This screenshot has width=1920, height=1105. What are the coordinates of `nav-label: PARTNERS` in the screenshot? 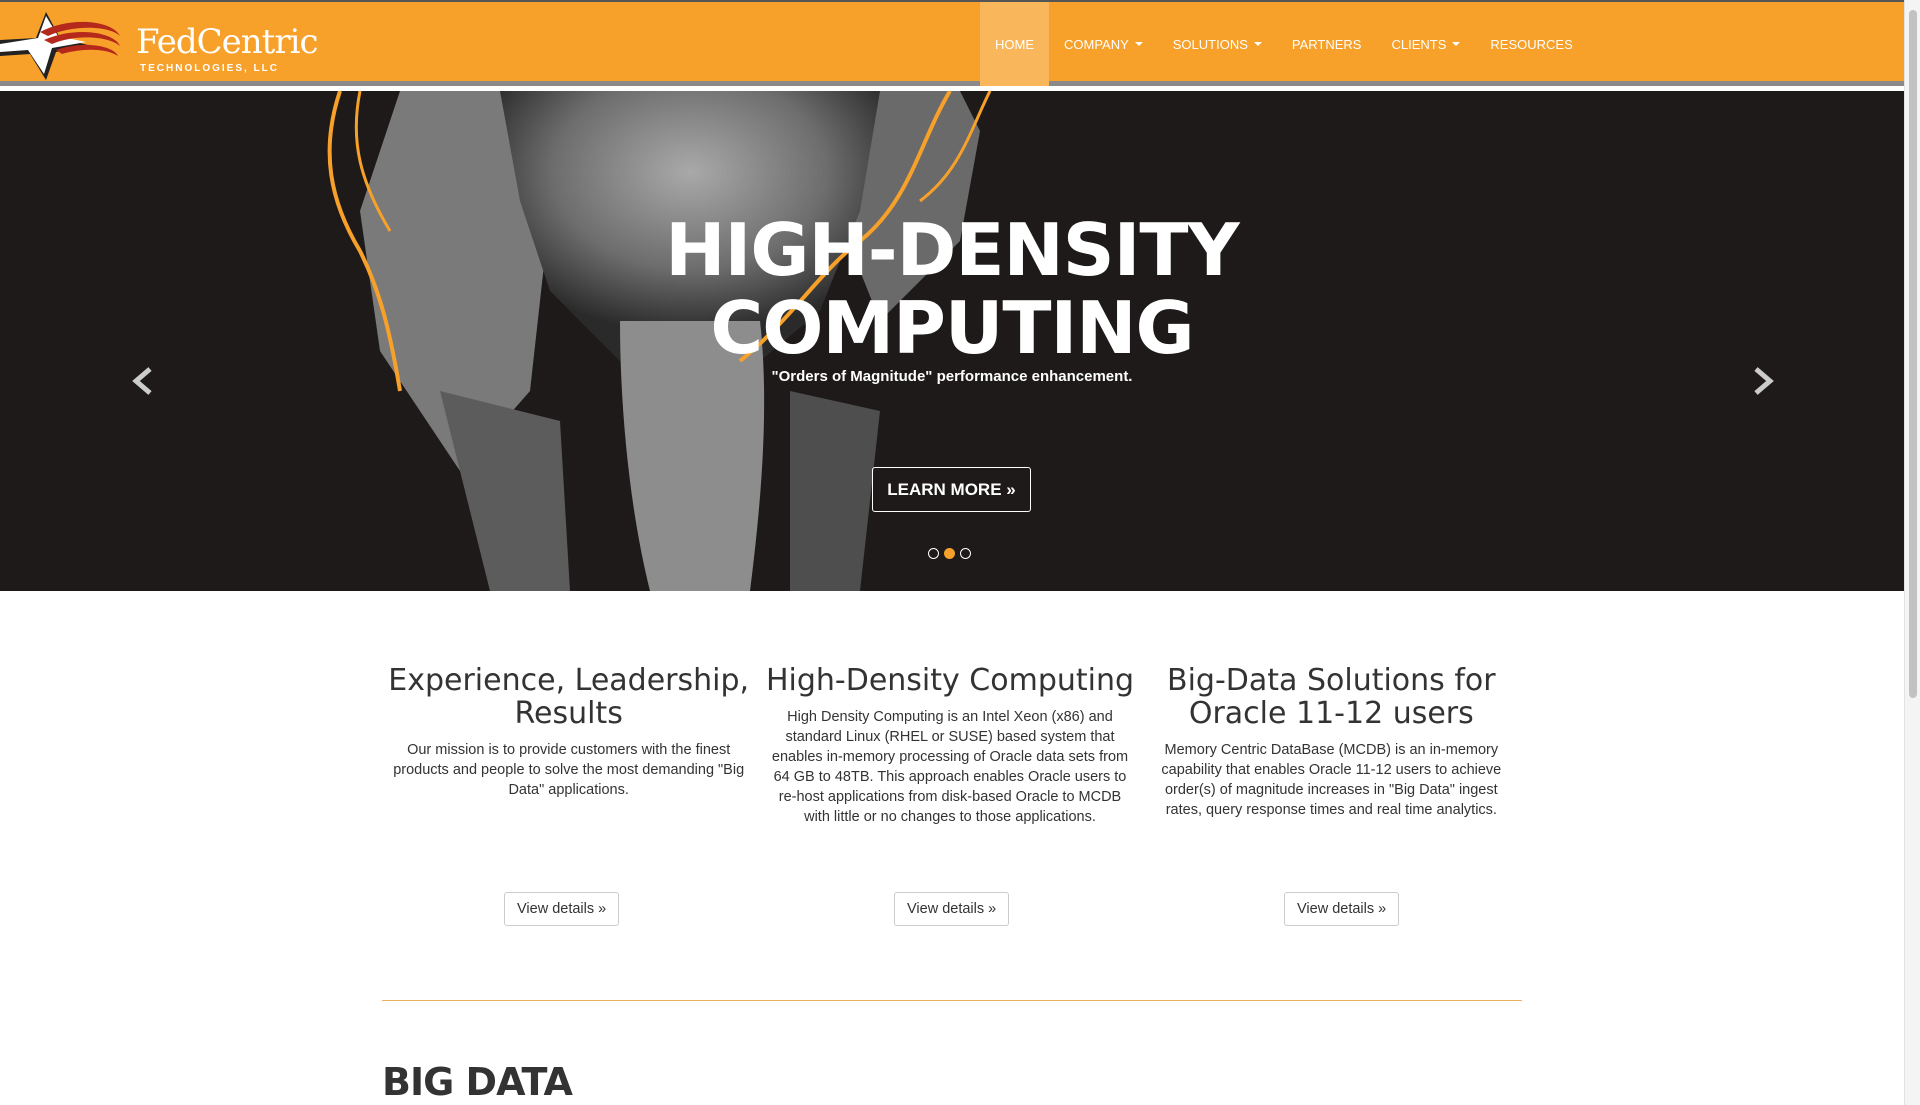 It's located at (1326, 44).